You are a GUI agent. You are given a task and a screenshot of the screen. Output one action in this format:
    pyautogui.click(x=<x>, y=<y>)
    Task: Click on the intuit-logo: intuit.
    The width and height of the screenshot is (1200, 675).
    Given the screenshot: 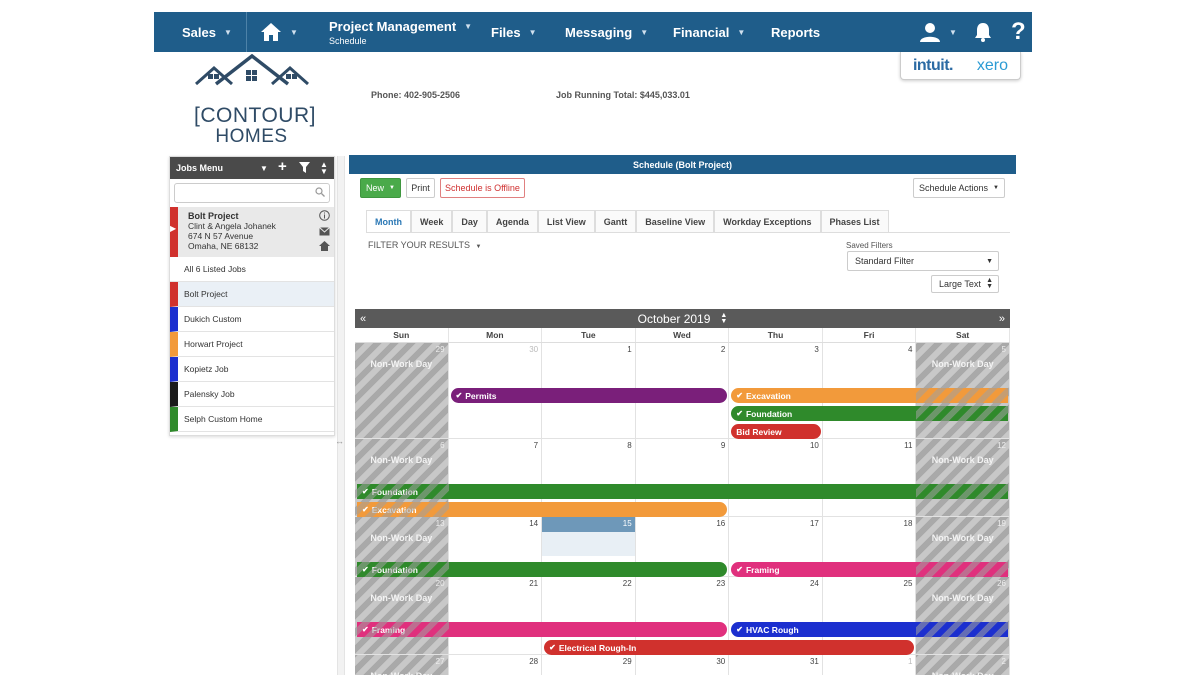 What is the action you would take?
    pyautogui.click(x=933, y=66)
    